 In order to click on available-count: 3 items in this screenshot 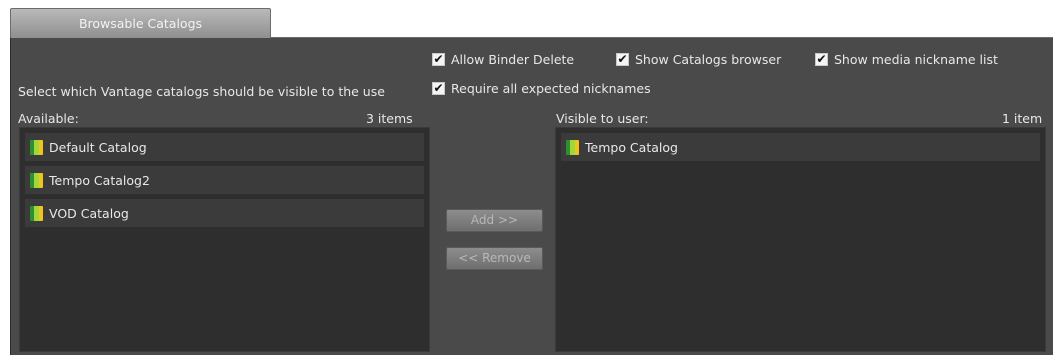, I will do `click(389, 118)`.